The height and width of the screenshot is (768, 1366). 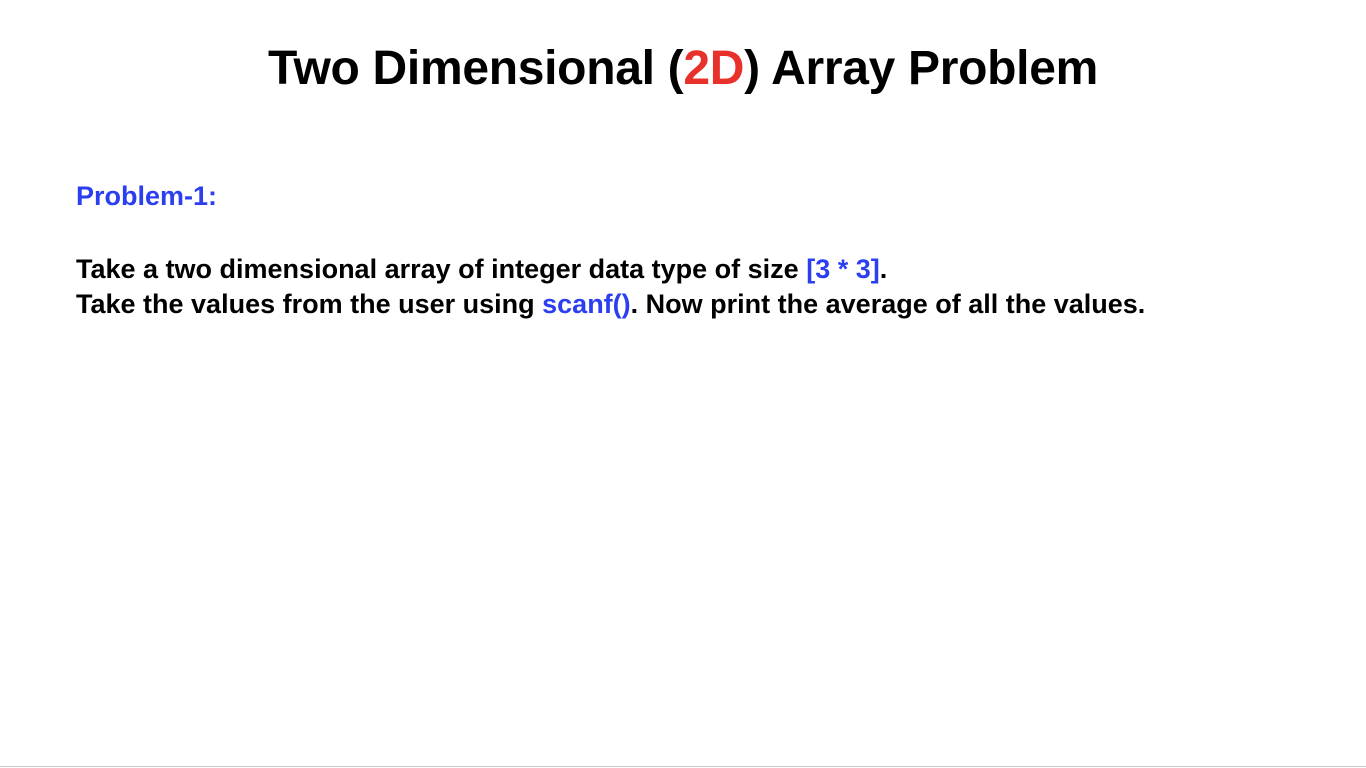 What do you see at coordinates (309, 304) in the screenshot?
I see `line2-text: Take the values from the user using` at bounding box center [309, 304].